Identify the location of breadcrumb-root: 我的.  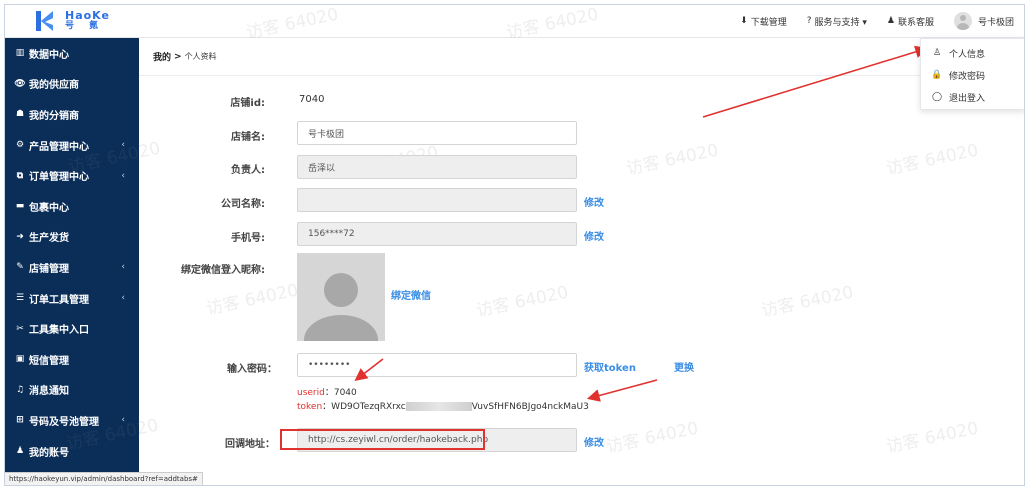
(162, 56).